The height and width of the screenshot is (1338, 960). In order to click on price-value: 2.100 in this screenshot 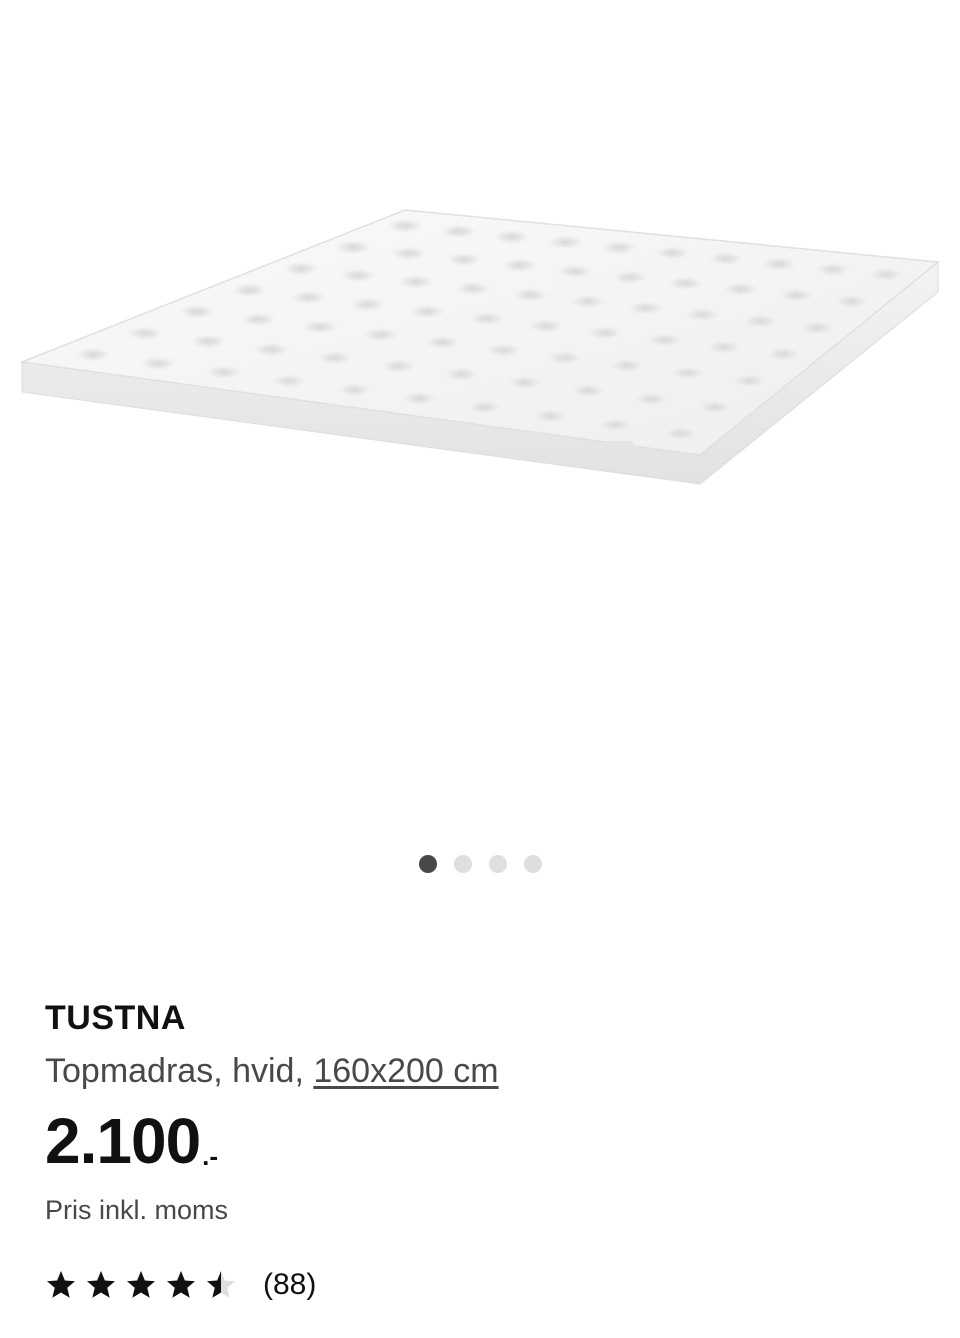, I will do `click(123, 1141)`.